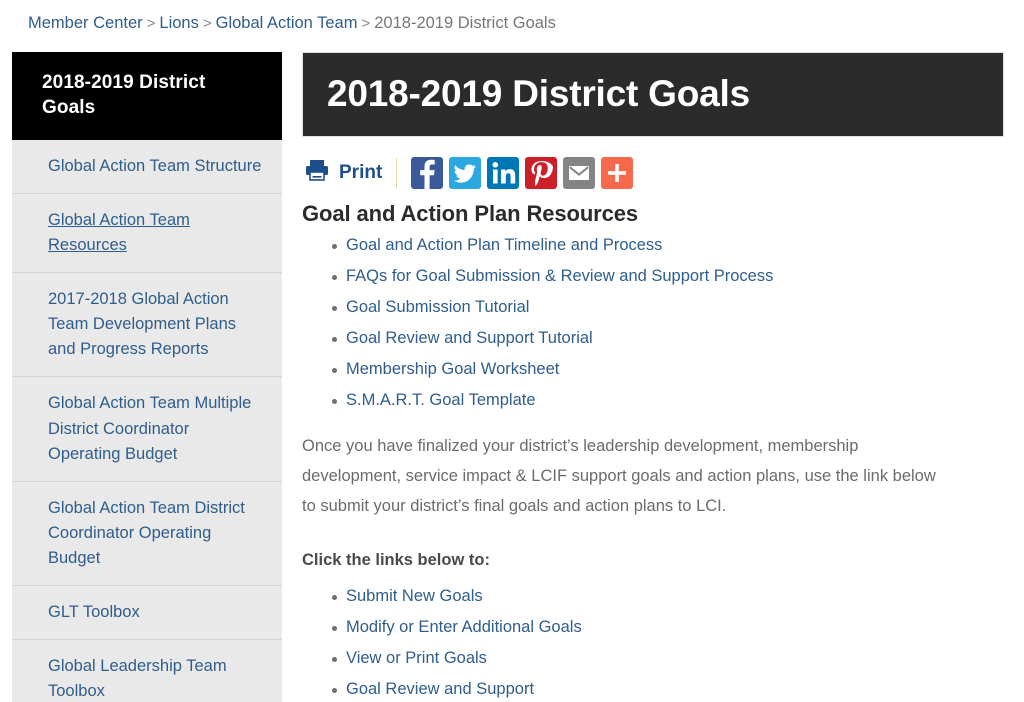 This screenshot has width=1024, height=702. Describe the element at coordinates (147, 613) in the screenshot. I see `sidebar-item-glt-toolbox: GLT Toolbox` at that location.